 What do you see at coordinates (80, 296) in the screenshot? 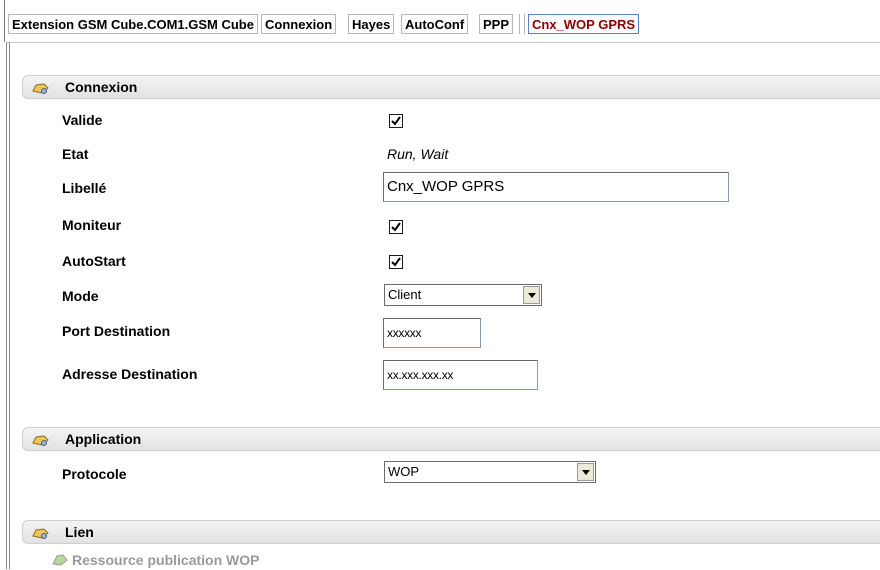
I see `field-label-mode: Mode` at bounding box center [80, 296].